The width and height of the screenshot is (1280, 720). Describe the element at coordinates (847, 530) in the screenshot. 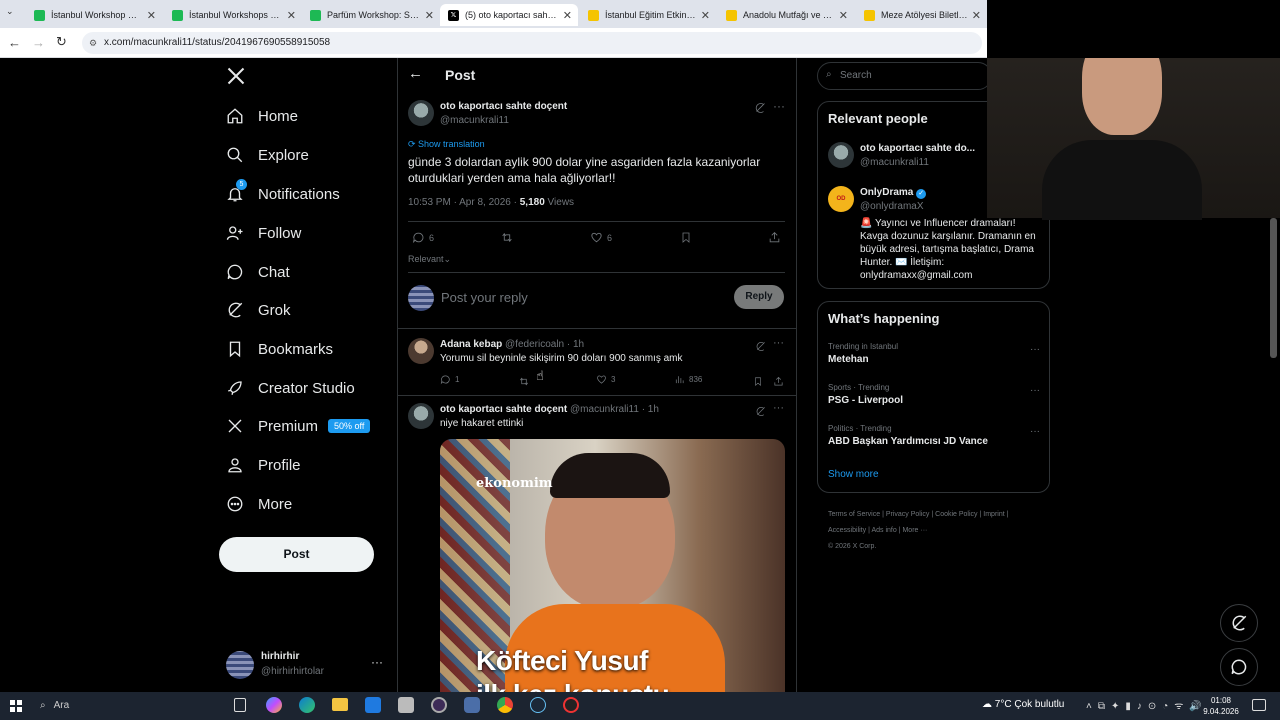

I see `footer-link: Accessibility` at that location.